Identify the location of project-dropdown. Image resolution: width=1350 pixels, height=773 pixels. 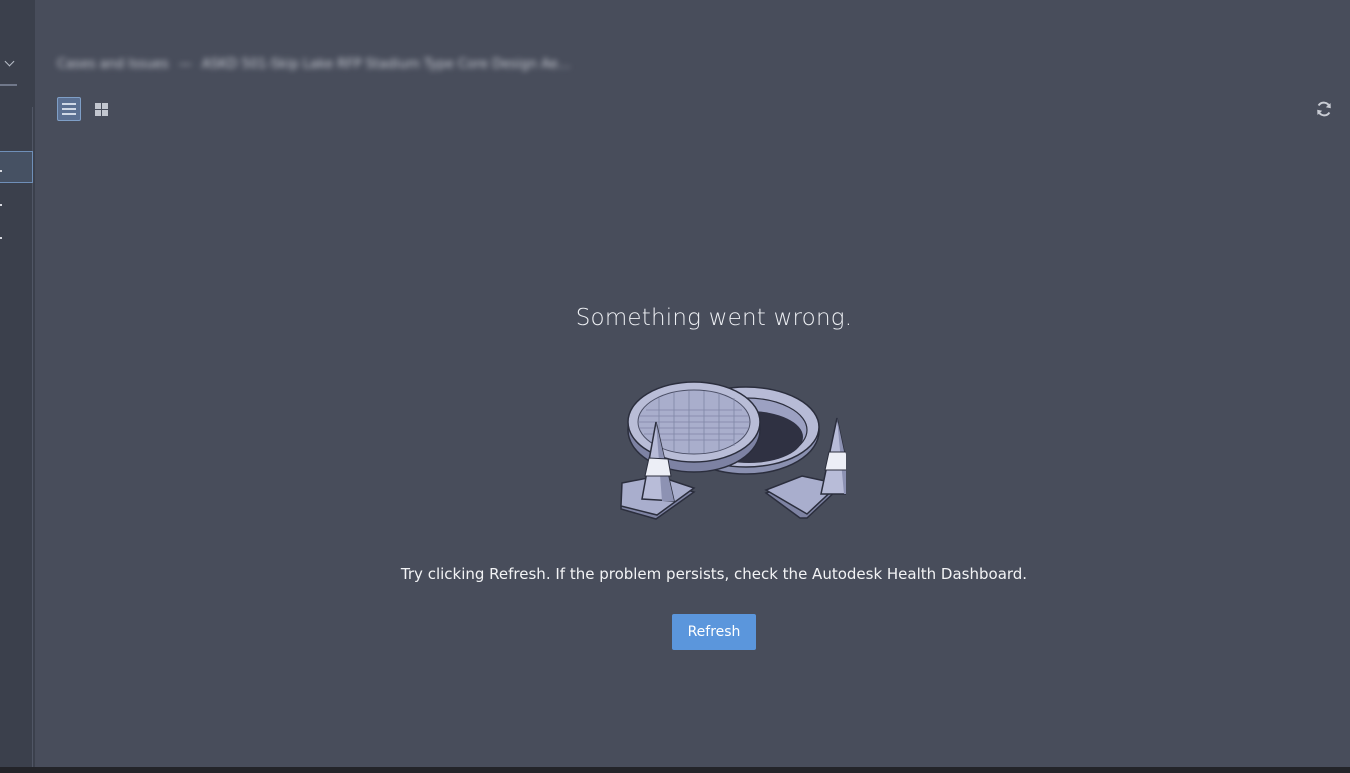
(8, 69).